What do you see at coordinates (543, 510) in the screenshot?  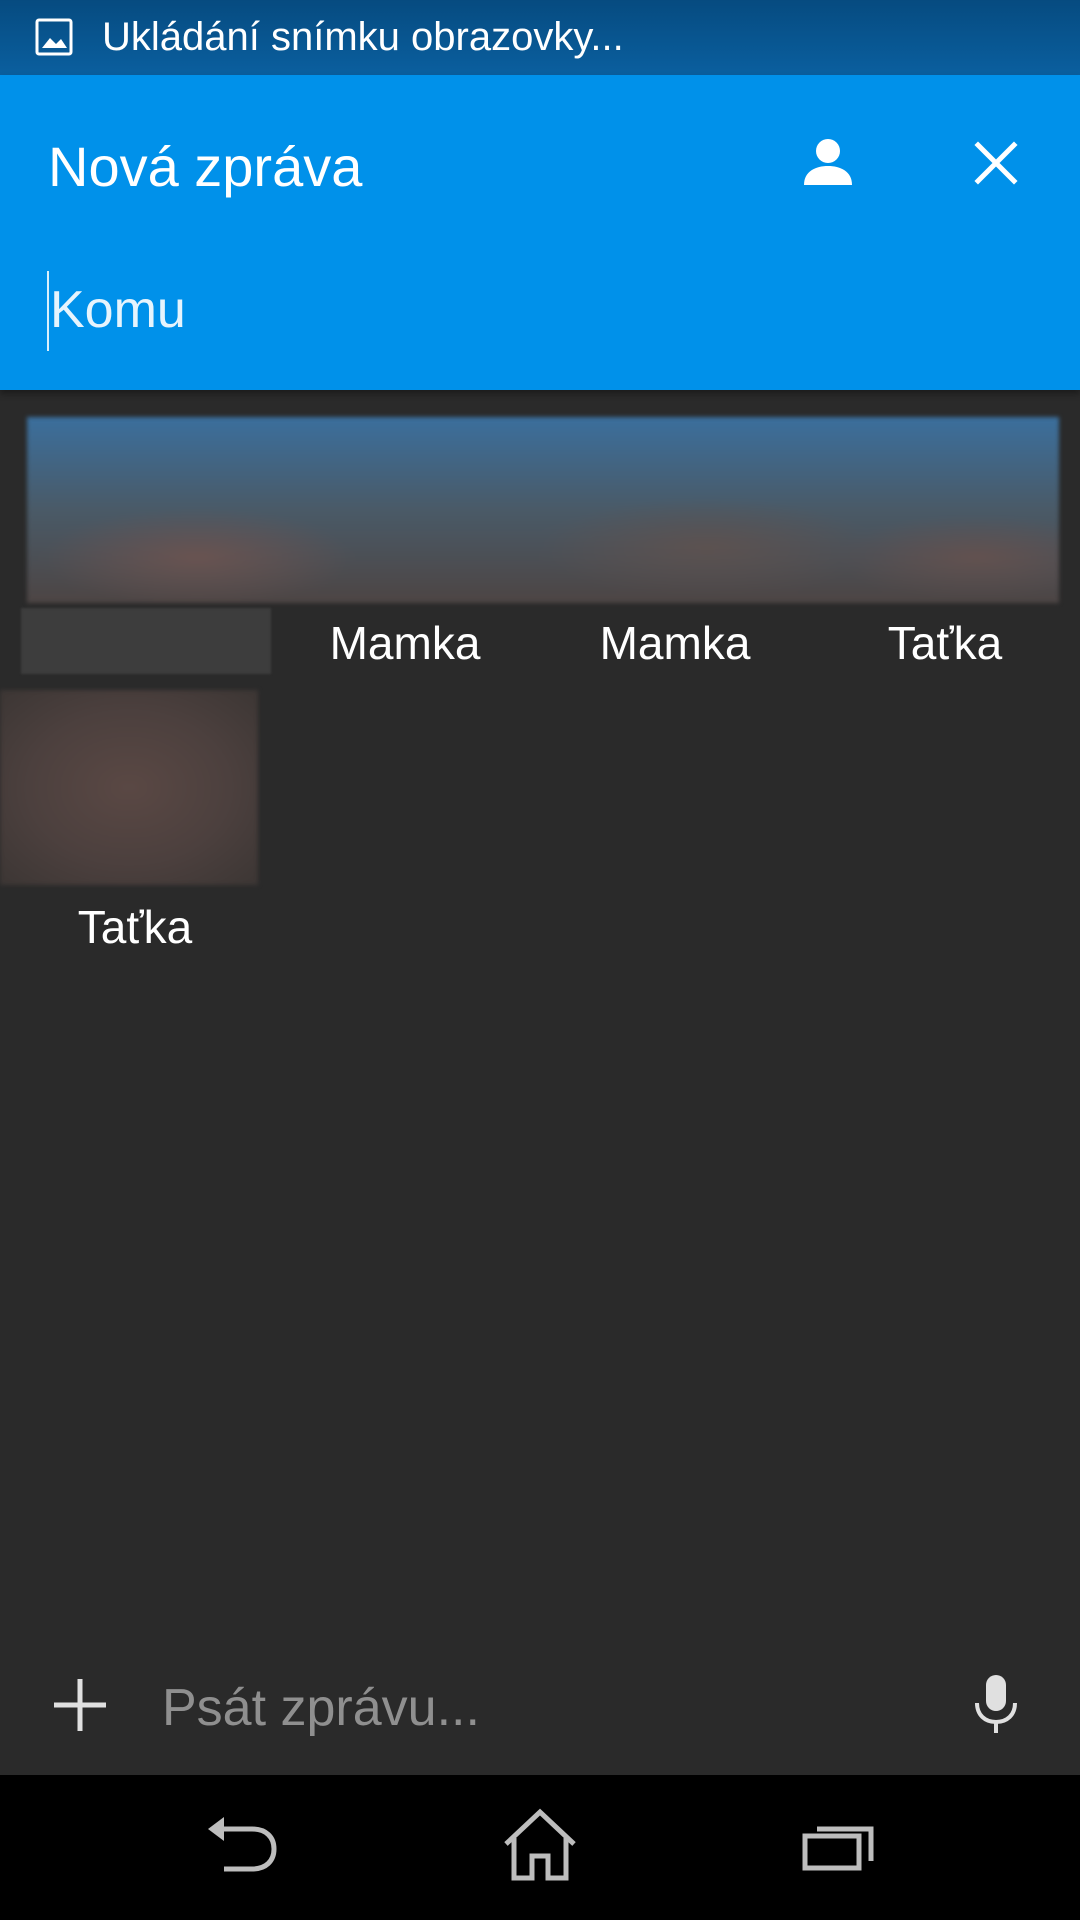 I see `contact-photo-strip` at bounding box center [543, 510].